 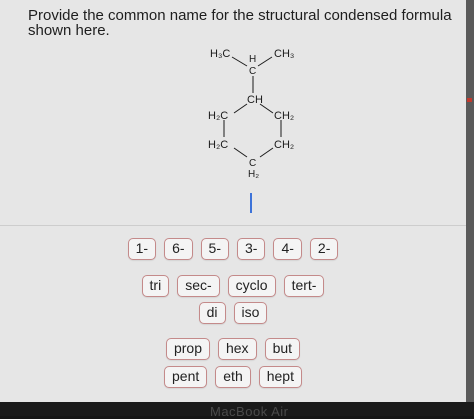 What do you see at coordinates (155, 286) in the screenshot?
I see `tile-tri: tri` at bounding box center [155, 286].